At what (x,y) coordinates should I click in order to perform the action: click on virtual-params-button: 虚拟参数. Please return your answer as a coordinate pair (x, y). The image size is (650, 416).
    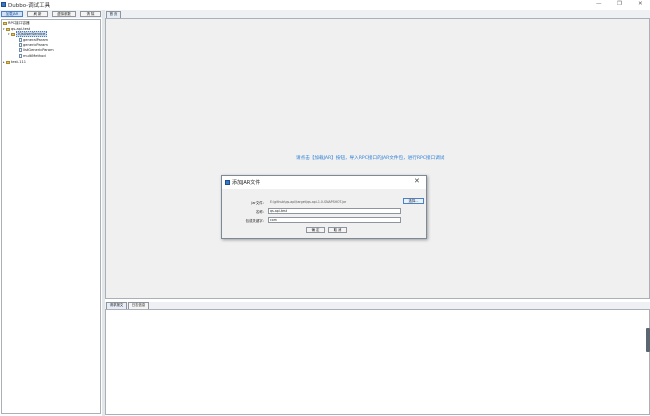
    Looking at the image, I should click on (64, 14).